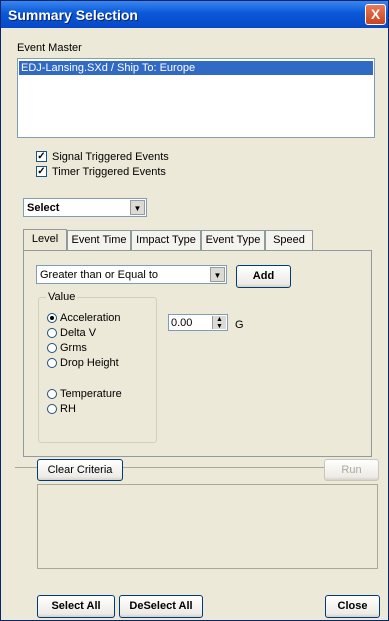 Image resolution: width=389 pixels, height=621 pixels. Describe the element at coordinates (239, 325) in the screenshot. I see `unit-label: G` at that location.